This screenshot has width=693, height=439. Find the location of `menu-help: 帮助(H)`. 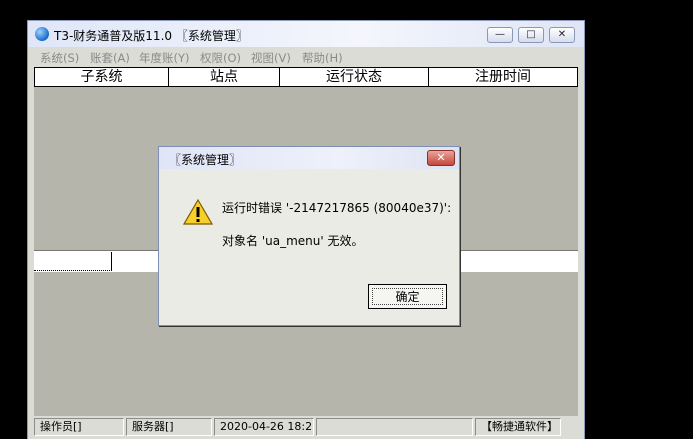

menu-help: 帮助(H) is located at coordinates (322, 58).